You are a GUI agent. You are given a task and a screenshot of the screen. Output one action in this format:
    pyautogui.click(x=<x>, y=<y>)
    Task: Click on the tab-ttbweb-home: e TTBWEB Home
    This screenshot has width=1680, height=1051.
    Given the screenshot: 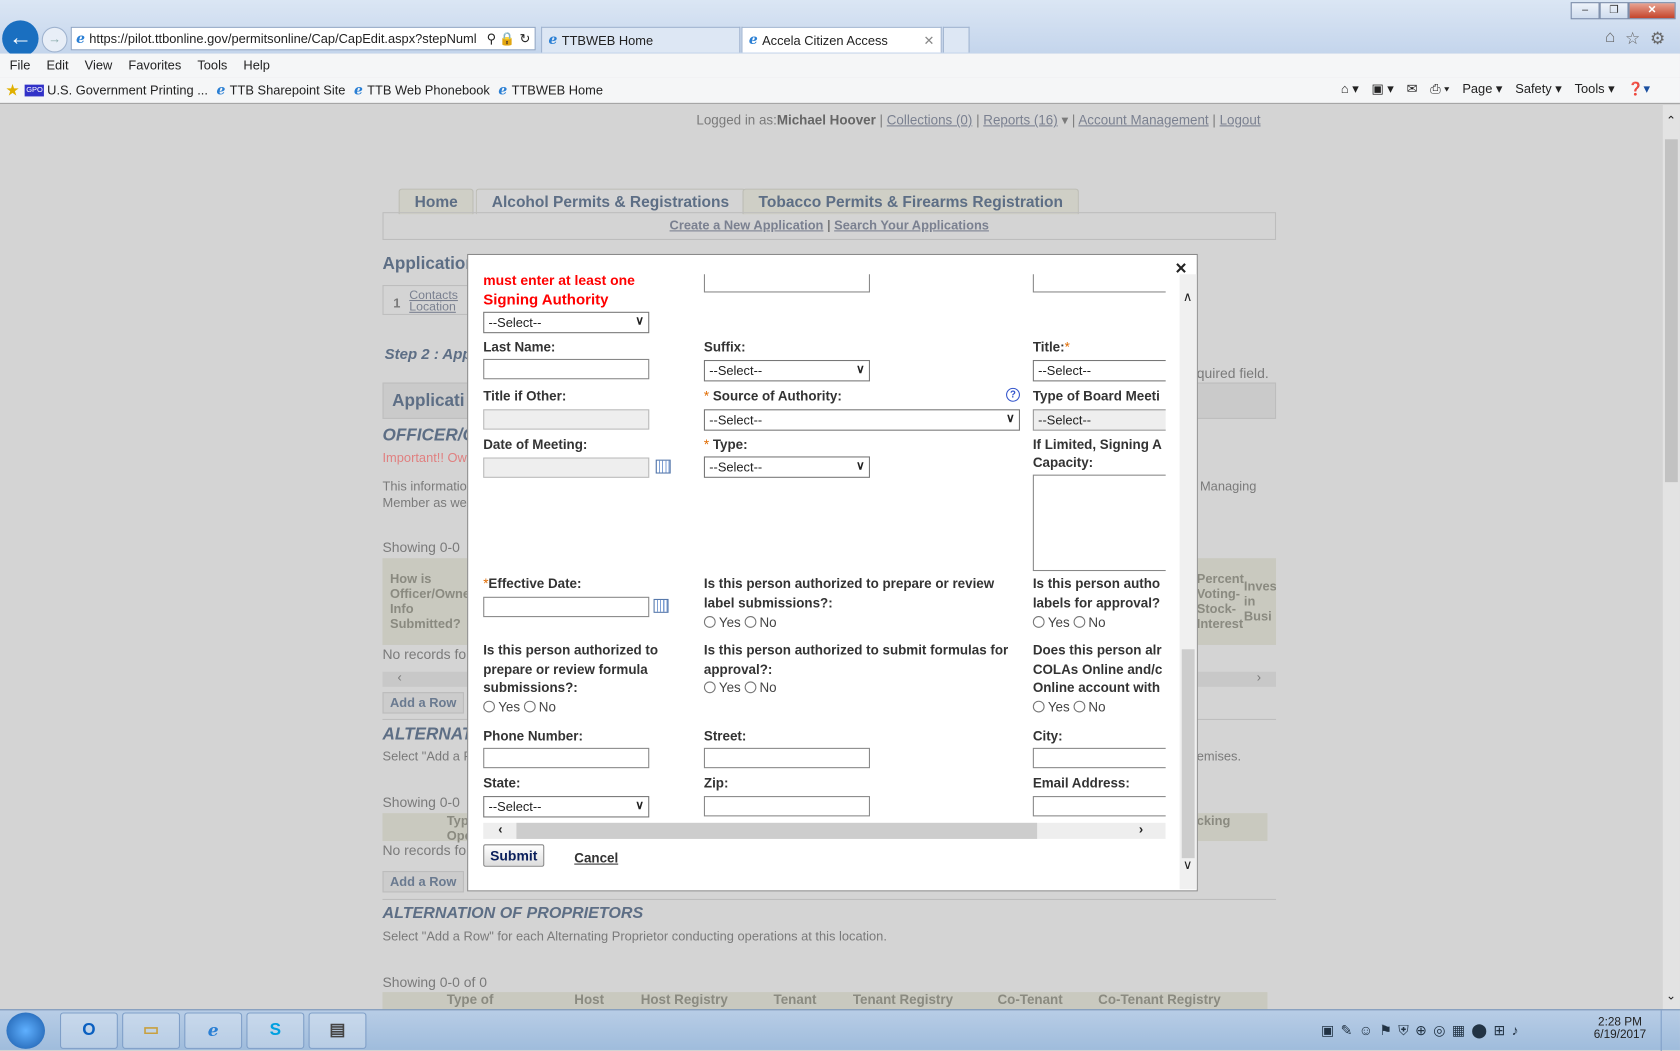 What is the action you would take?
    pyautogui.click(x=641, y=39)
    